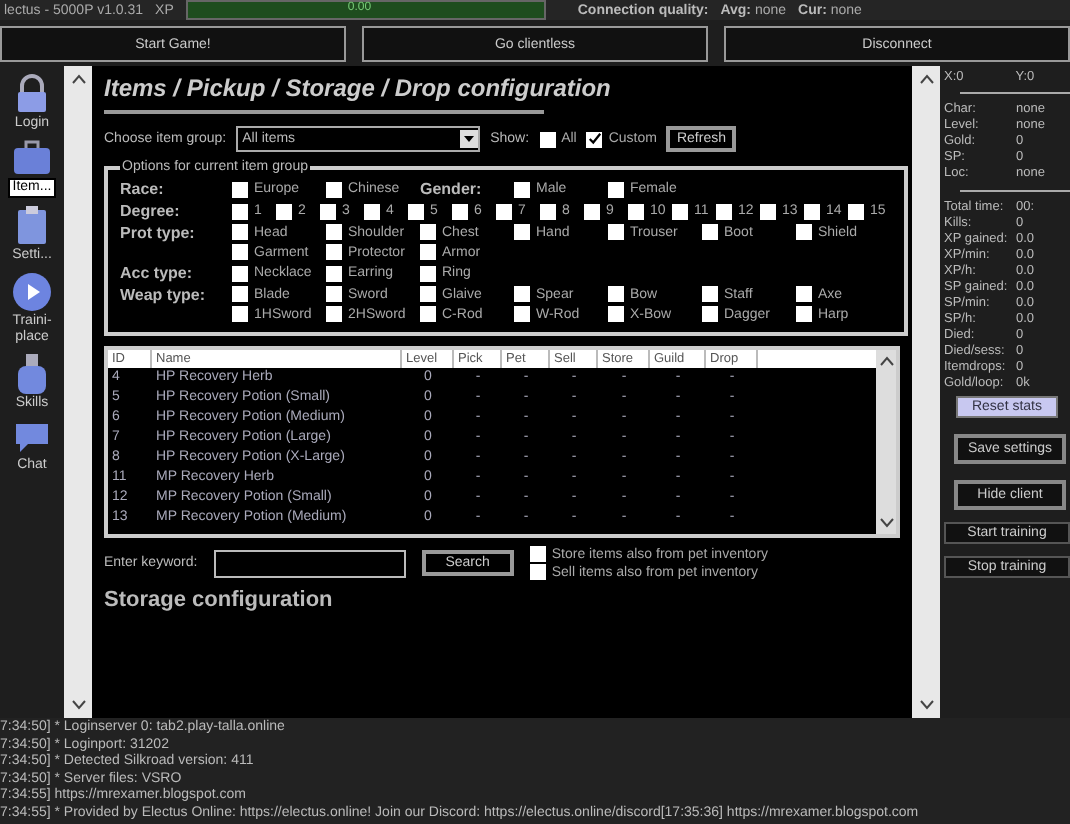  What do you see at coordinates (151, 211) in the screenshot?
I see `option-label: Degree:` at bounding box center [151, 211].